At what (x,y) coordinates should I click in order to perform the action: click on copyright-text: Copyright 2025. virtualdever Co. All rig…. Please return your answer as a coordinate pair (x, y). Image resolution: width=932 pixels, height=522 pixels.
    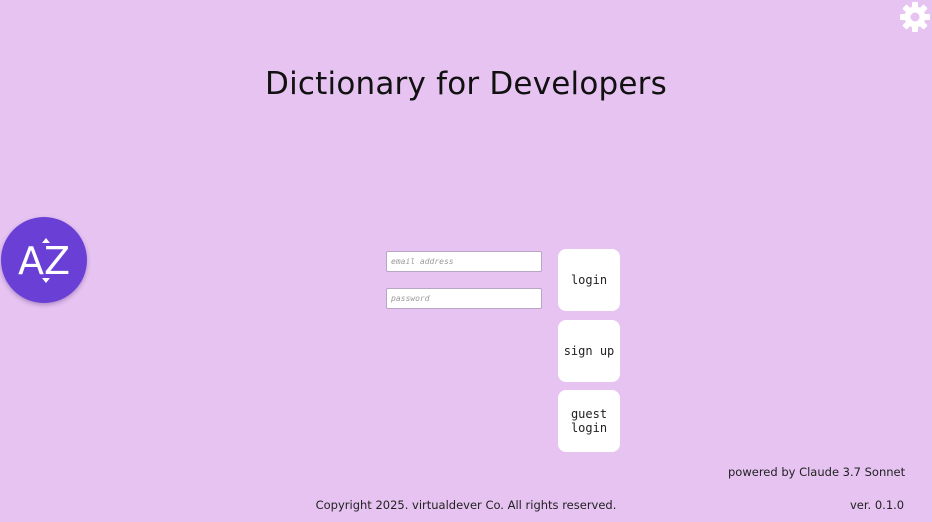
    Looking at the image, I should click on (466, 505).